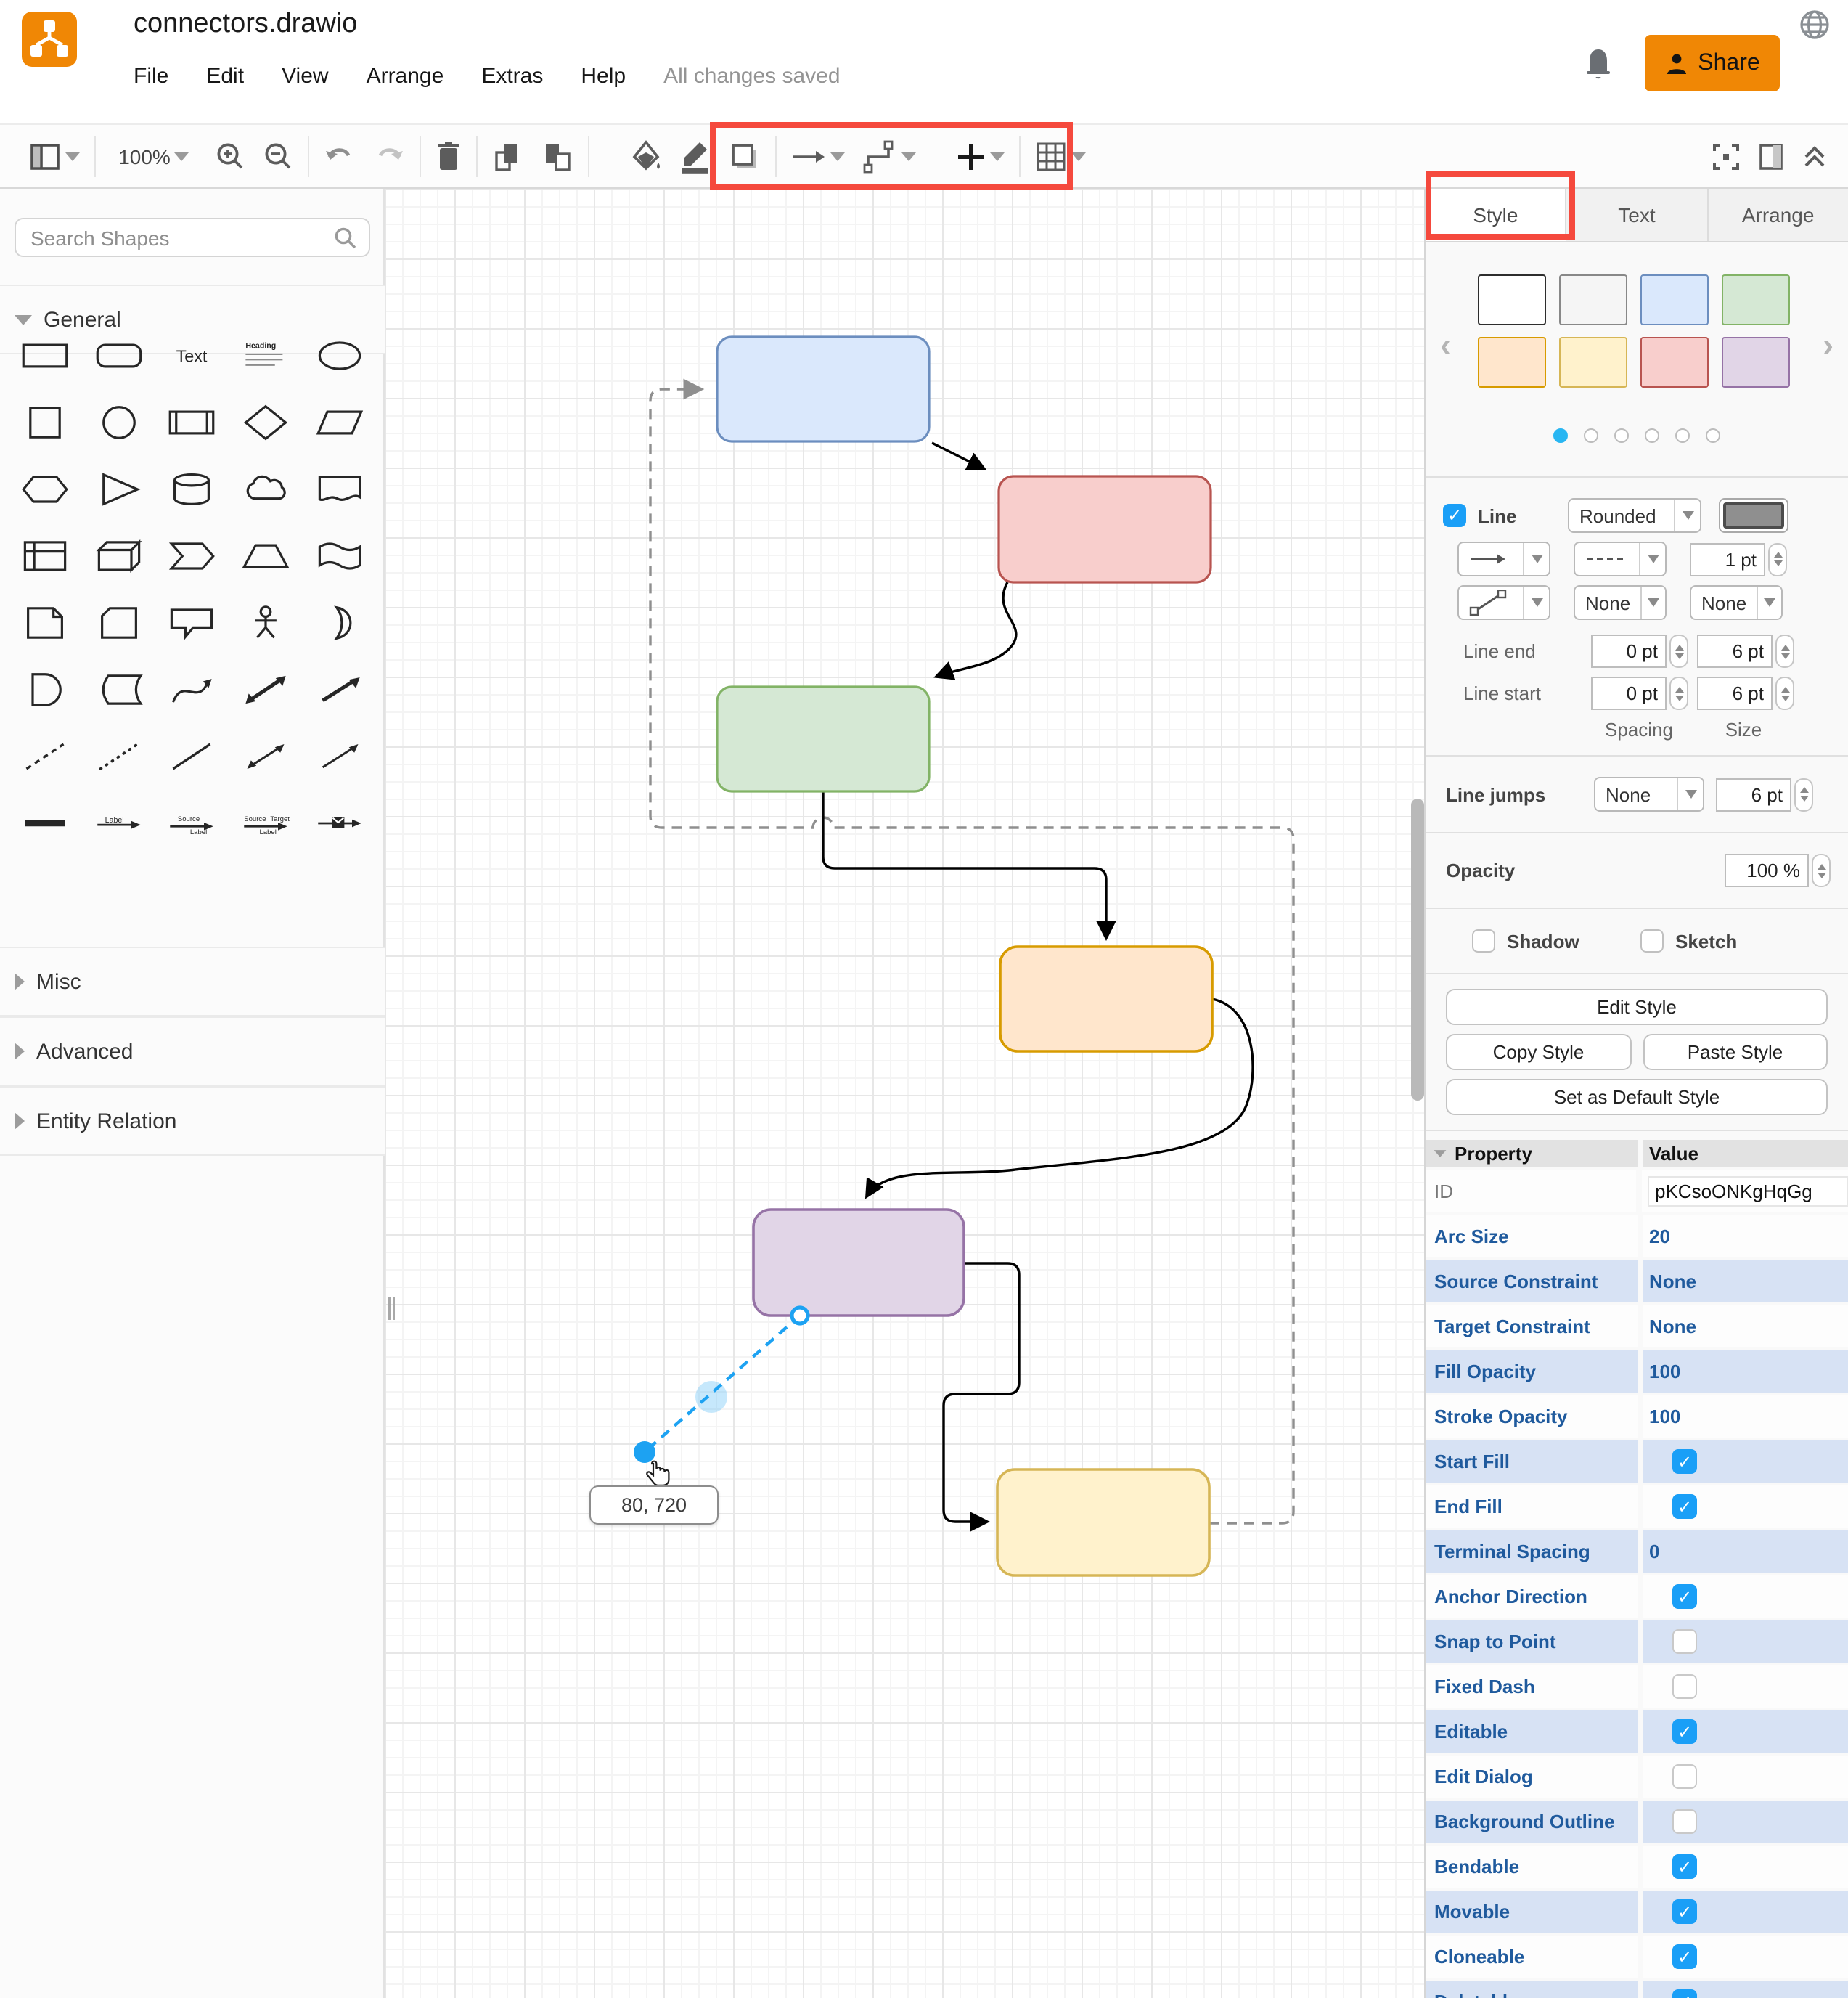 This screenshot has width=1848, height=1998. Describe the element at coordinates (1620, 603) in the screenshot. I see `line-start-style-dropdown: None` at that location.